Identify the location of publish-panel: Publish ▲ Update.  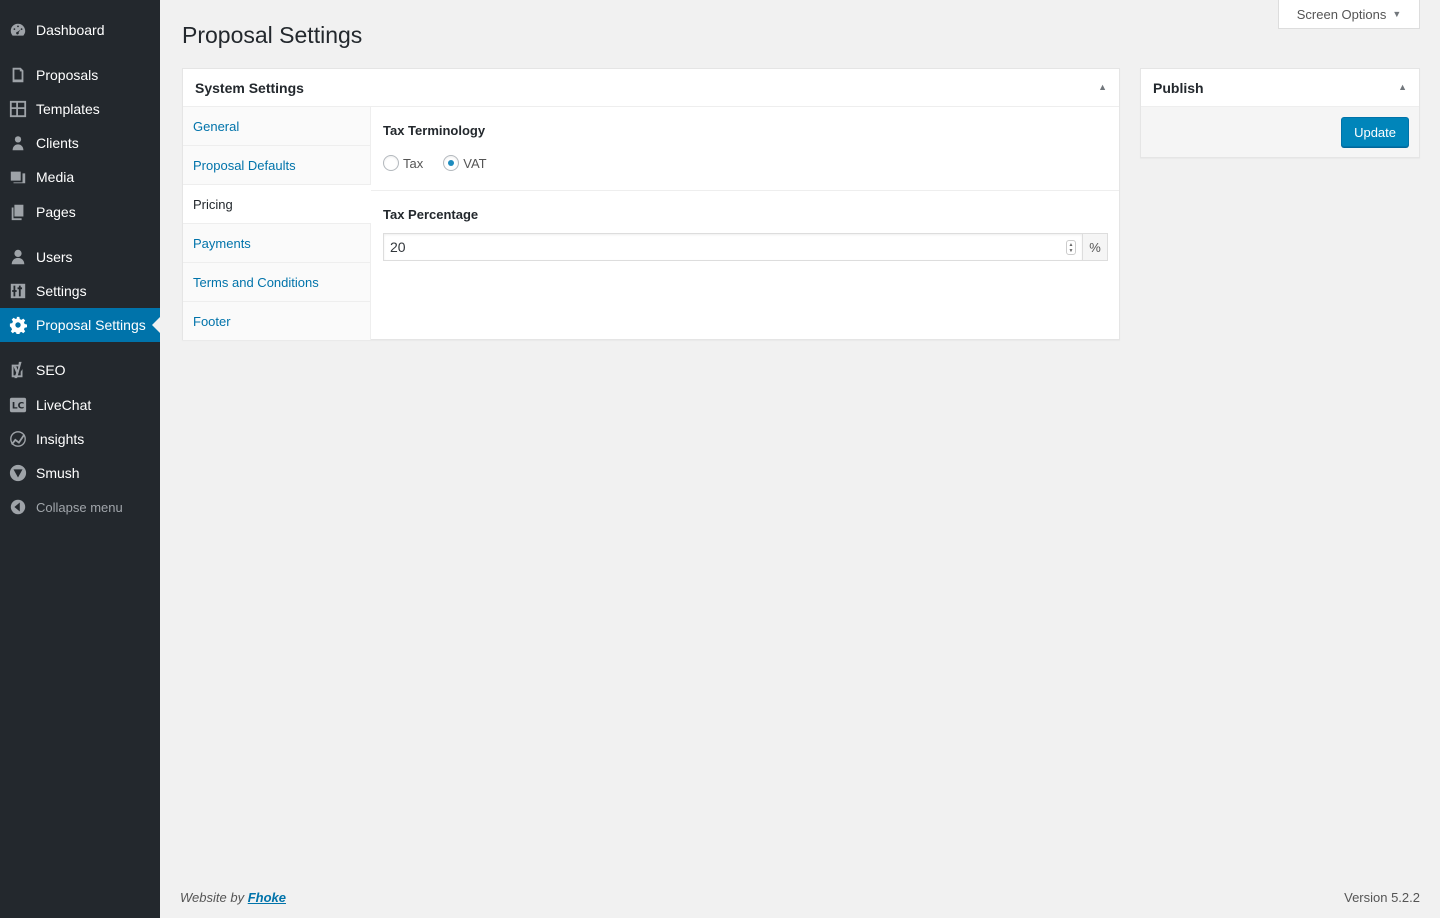
(1280, 113).